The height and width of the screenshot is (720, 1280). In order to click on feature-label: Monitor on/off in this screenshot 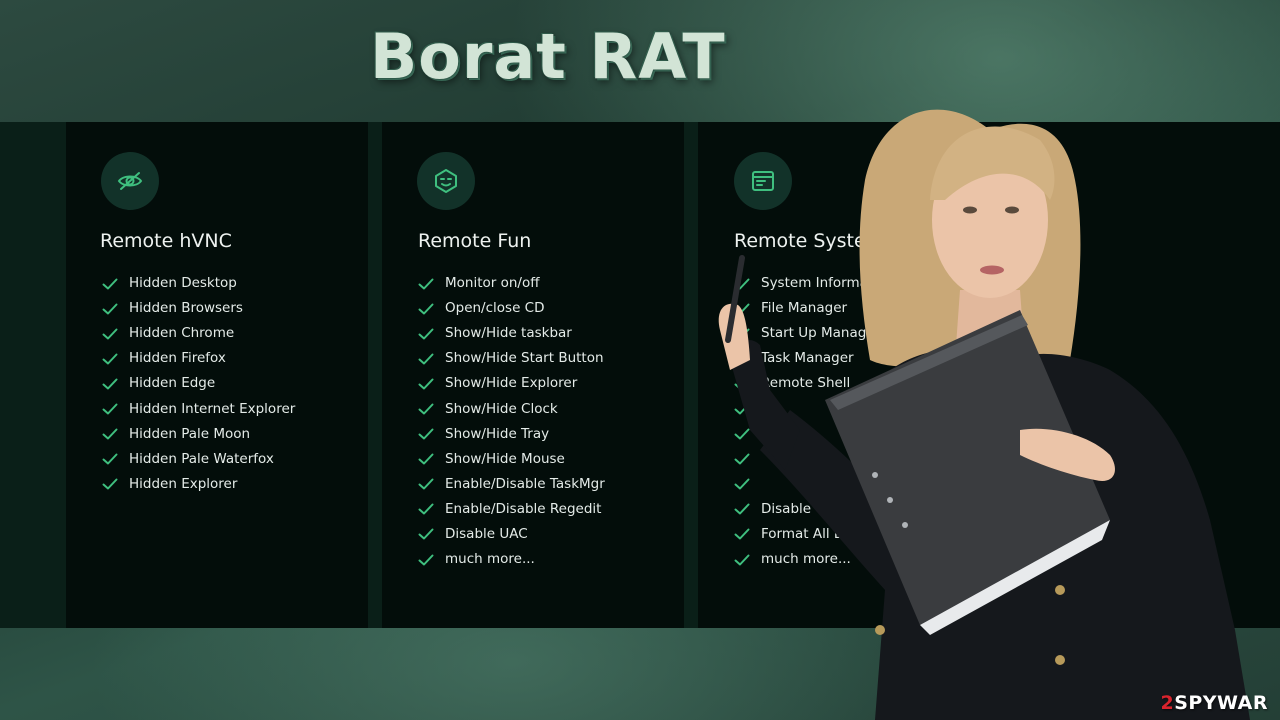, I will do `click(492, 283)`.